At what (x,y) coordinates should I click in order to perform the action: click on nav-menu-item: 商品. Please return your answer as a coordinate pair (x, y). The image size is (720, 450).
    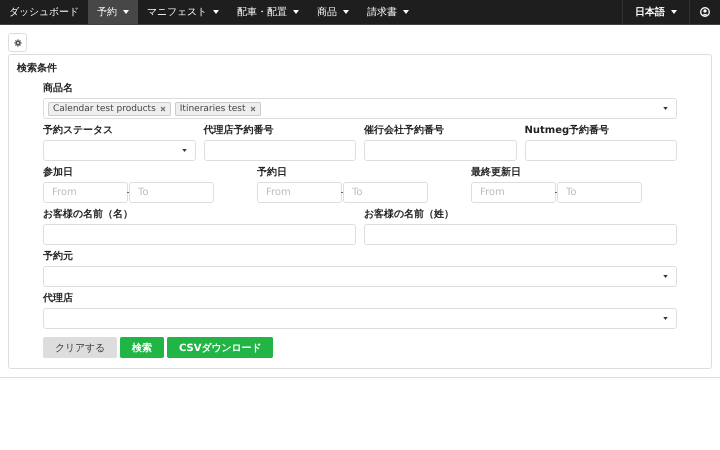
    Looking at the image, I should click on (333, 12).